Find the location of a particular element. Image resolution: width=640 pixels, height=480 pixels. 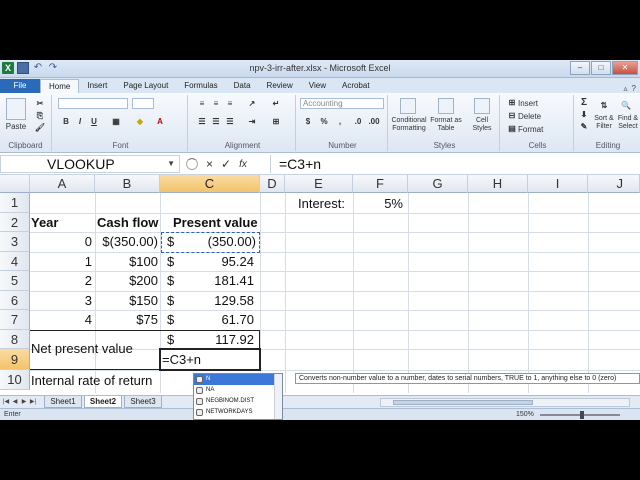

zoom-slider-knob is located at coordinates (582, 415).